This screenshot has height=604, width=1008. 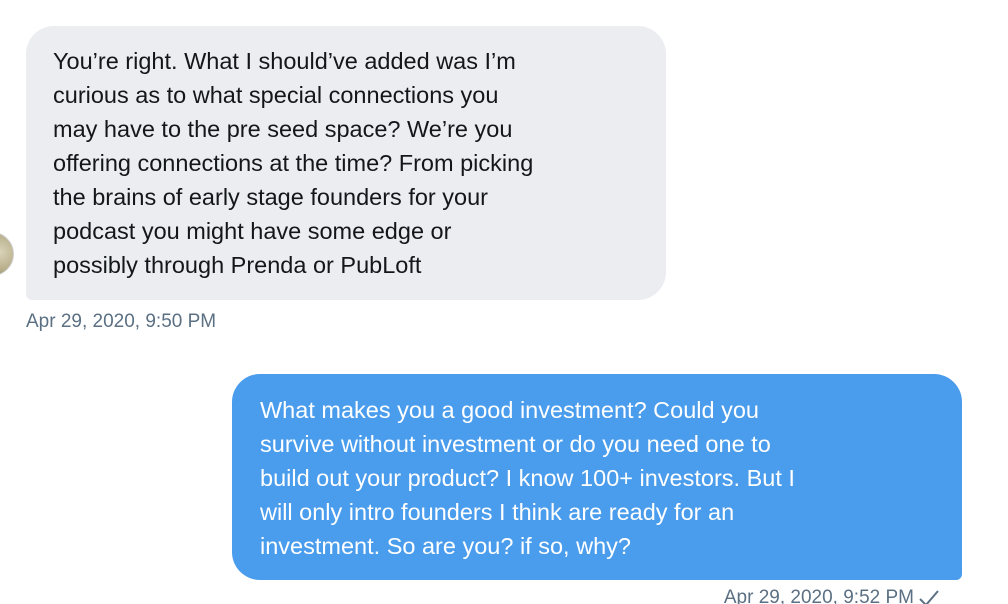 I want to click on sent-message-meta: Apr 29, 2020, 9:52 PM, so click(x=832, y=595).